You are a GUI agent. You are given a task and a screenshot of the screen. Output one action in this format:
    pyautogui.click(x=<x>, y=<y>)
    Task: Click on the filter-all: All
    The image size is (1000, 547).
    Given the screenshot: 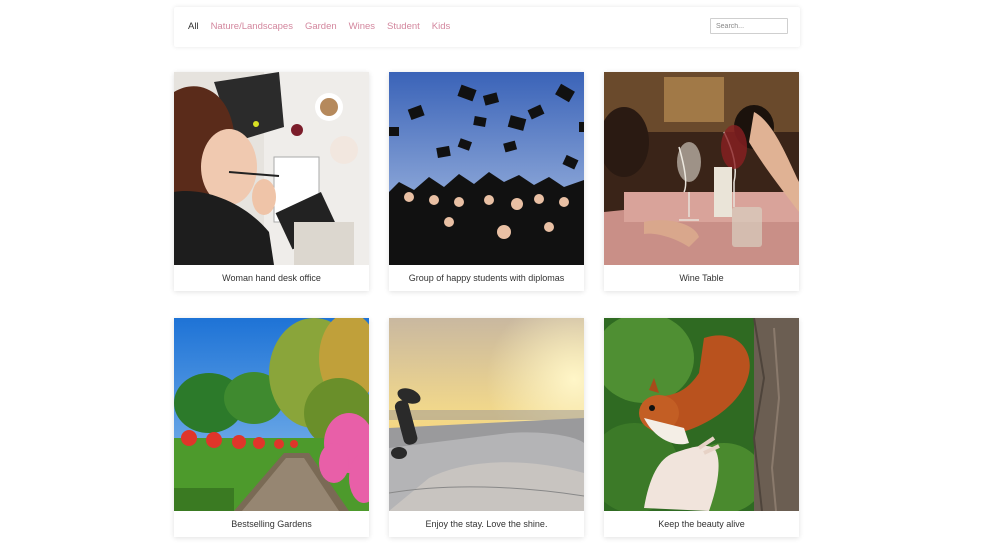 What is the action you would take?
    pyautogui.click(x=193, y=27)
    